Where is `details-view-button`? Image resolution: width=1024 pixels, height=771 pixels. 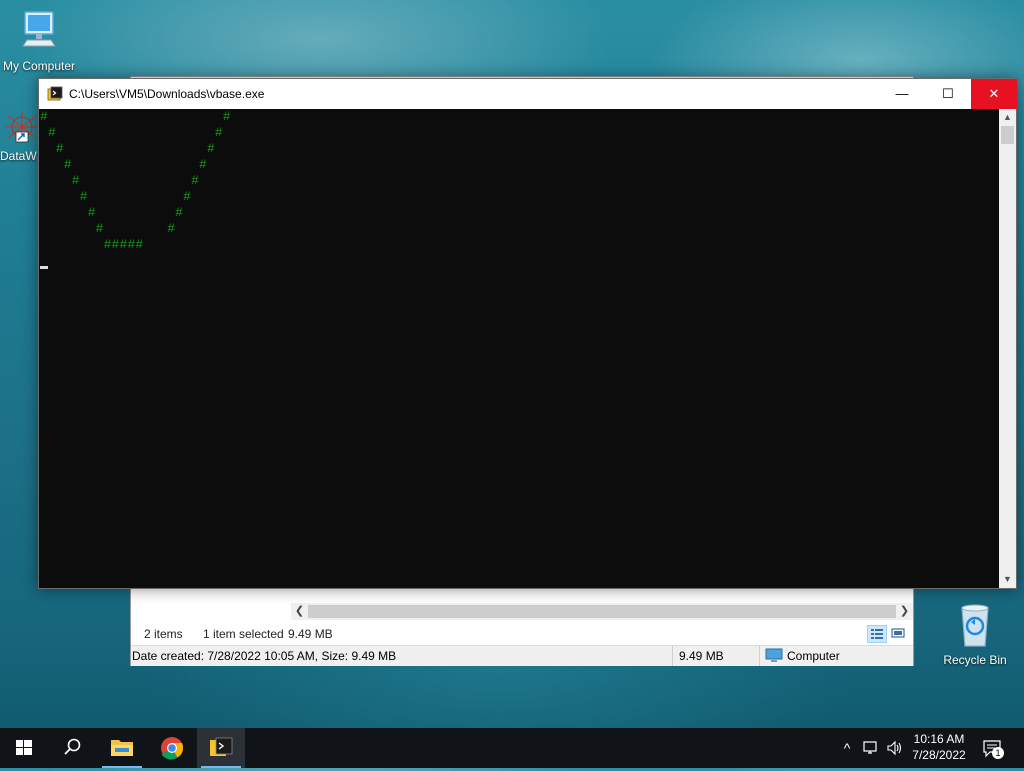
details-view-button is located at coordinates (877, 634).